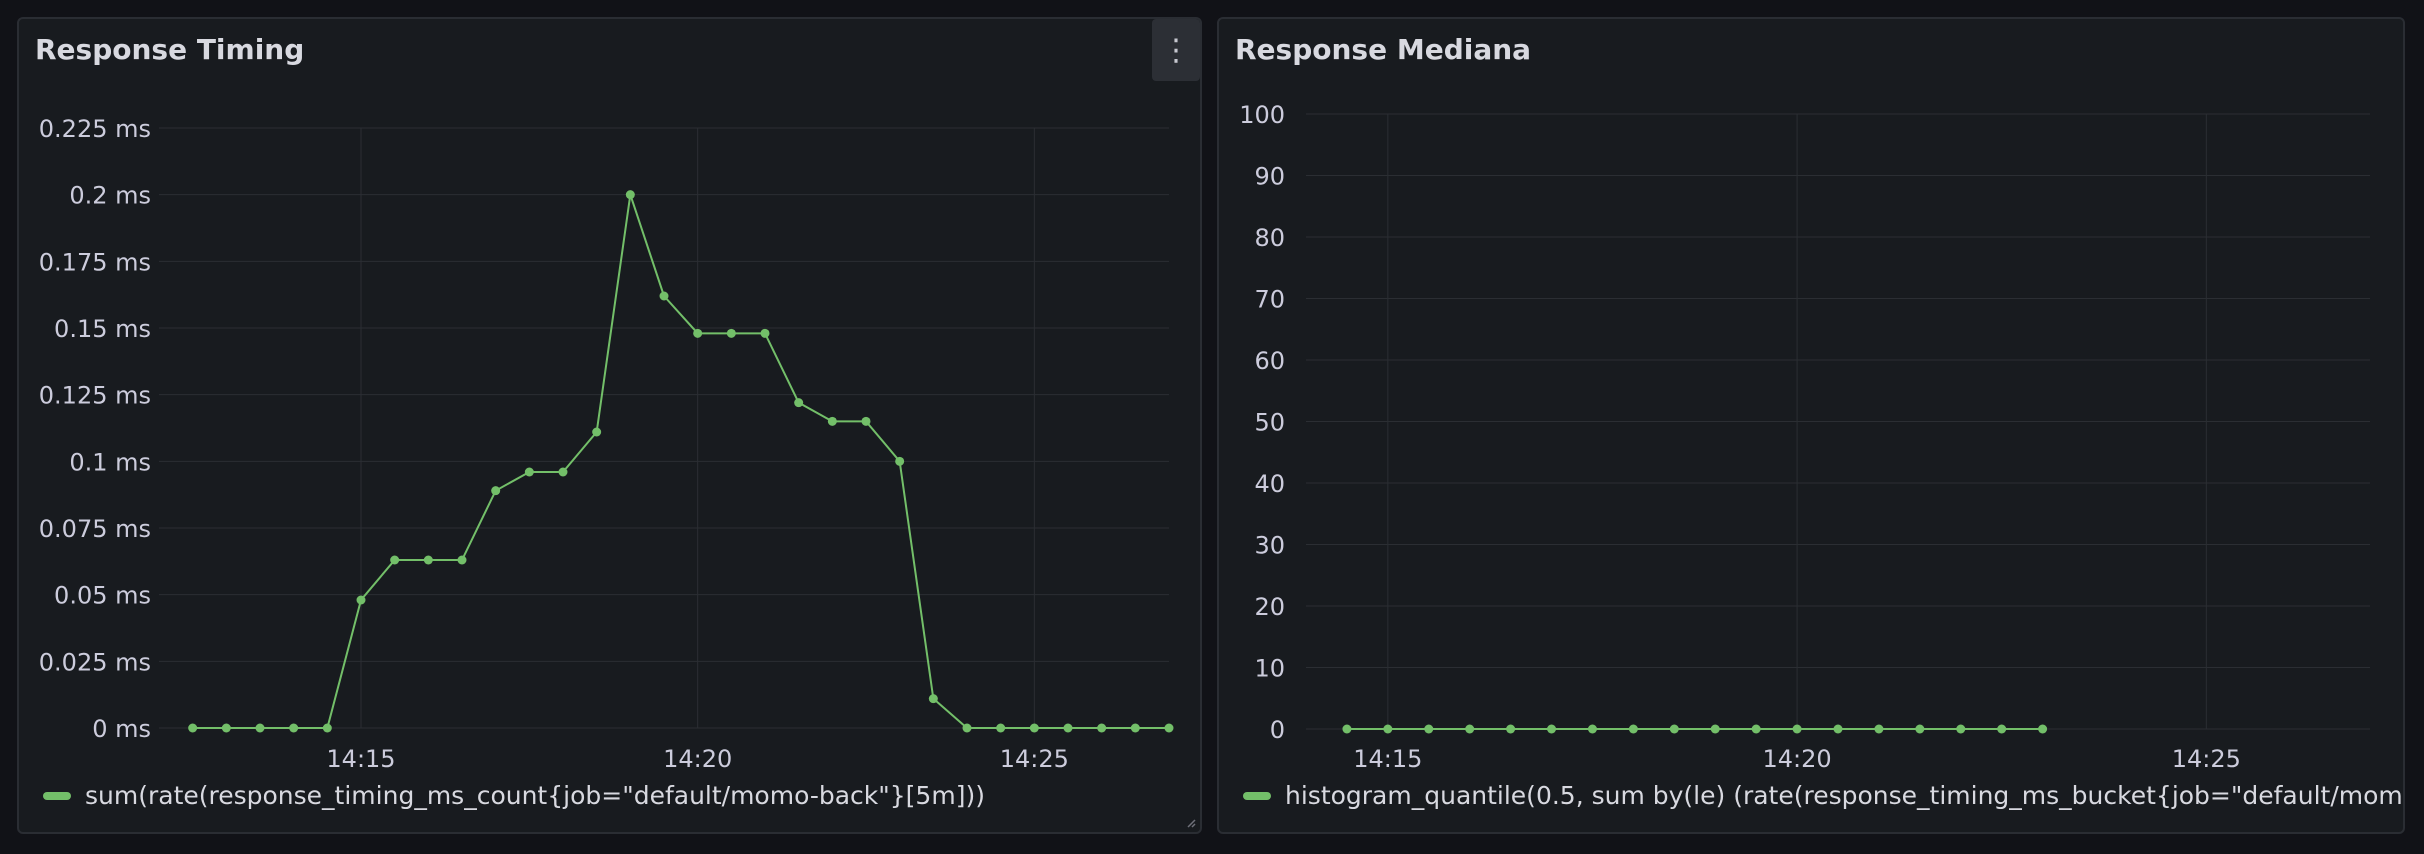 The height and width of the screenshot is (854, 2424). I want to click on y-tick-label: 10, so click(1269, 669).